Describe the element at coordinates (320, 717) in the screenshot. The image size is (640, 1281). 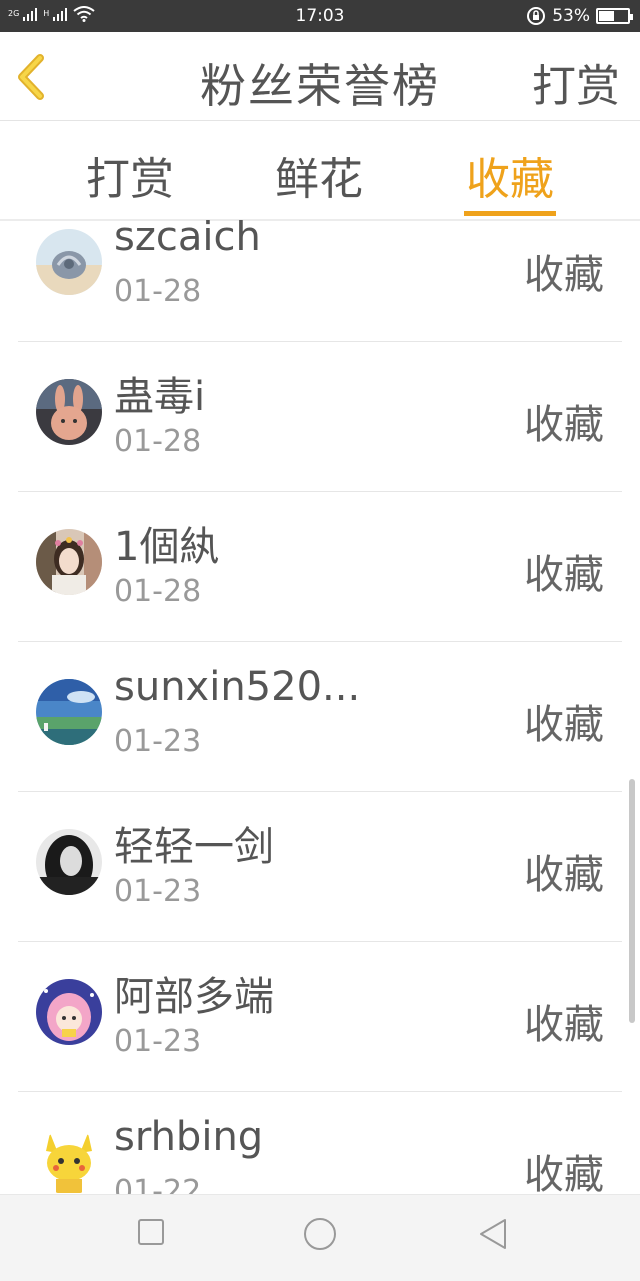
I see `list-item: sunxin520... 01-23 收藏` at that location.